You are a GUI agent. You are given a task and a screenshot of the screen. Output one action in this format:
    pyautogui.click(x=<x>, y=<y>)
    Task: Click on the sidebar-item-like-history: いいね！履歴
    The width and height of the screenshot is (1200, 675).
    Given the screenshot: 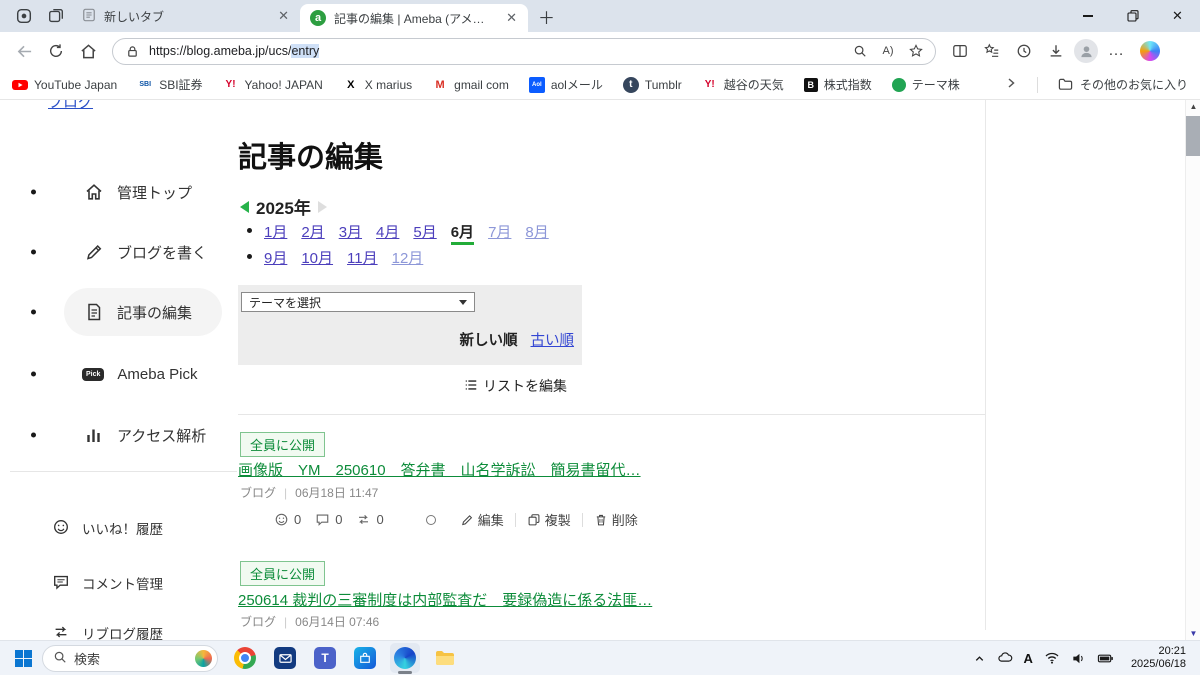 What is the action you would take?
    pyautogui.click(x=118, y=528)
    